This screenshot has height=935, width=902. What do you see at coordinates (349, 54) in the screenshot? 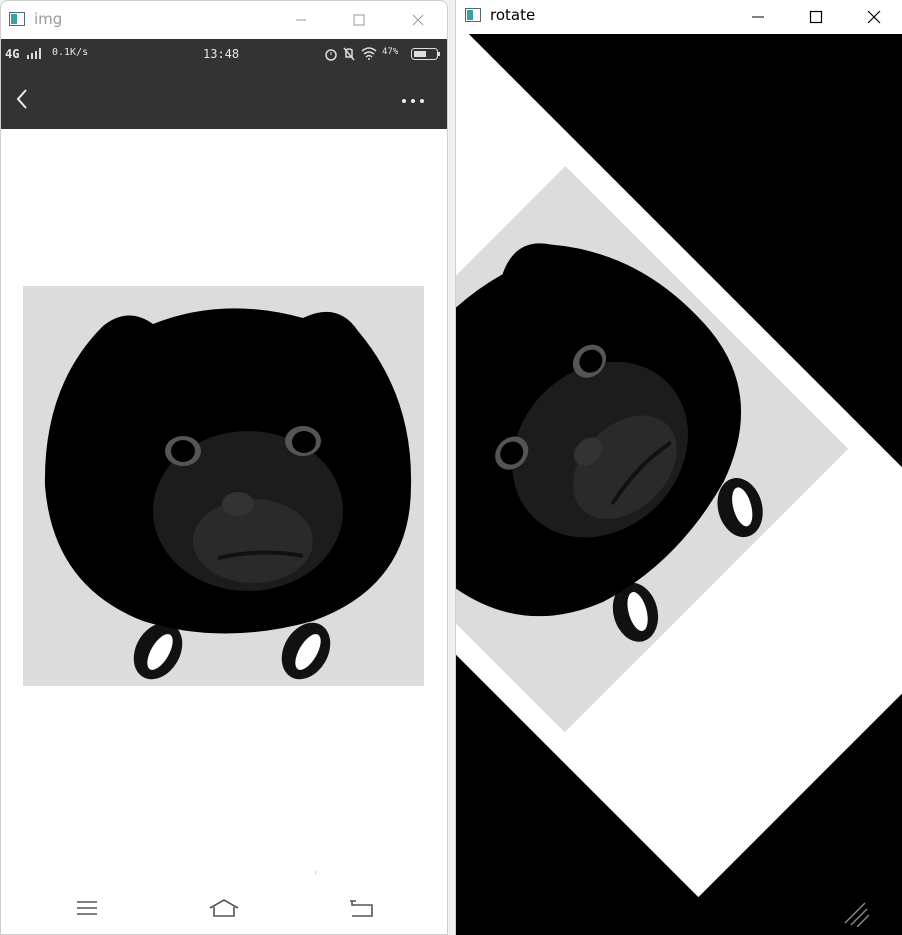
I see `mute-icon` at bounding box center [349, 54].